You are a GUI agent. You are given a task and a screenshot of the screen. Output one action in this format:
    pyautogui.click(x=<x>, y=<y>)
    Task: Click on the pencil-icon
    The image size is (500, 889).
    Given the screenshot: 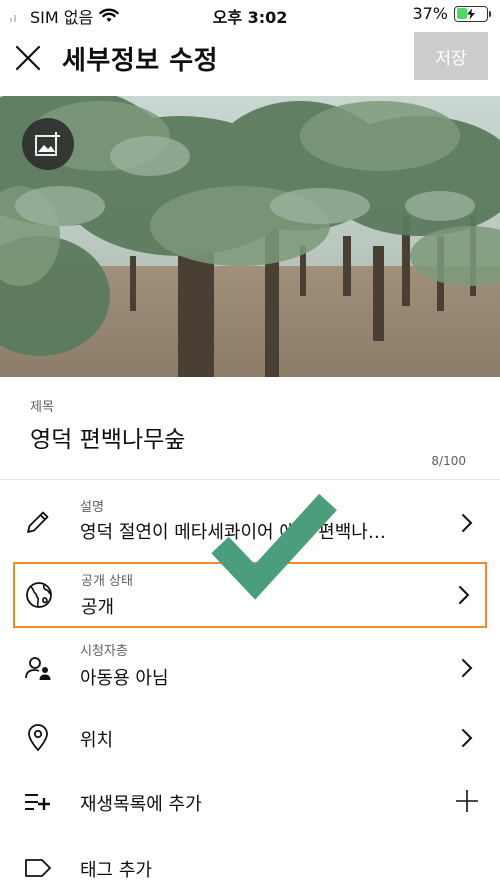 What is the action you would take?
    pyautogui.click(x=38, y=522)
    